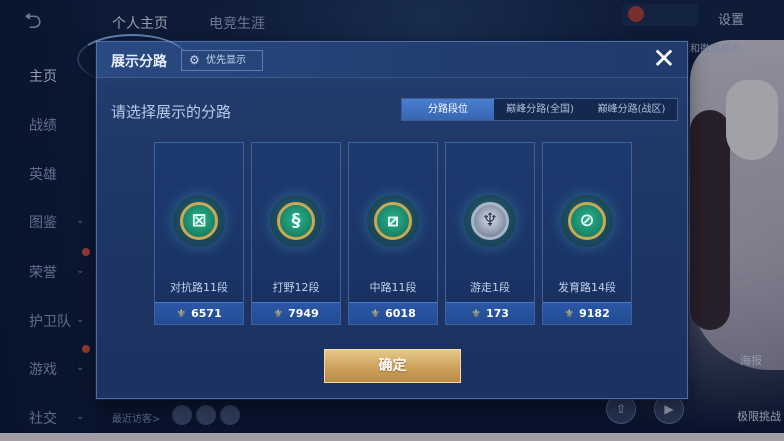  I want to click on lane-rank-label: 发育路14段, so click(587, 287).